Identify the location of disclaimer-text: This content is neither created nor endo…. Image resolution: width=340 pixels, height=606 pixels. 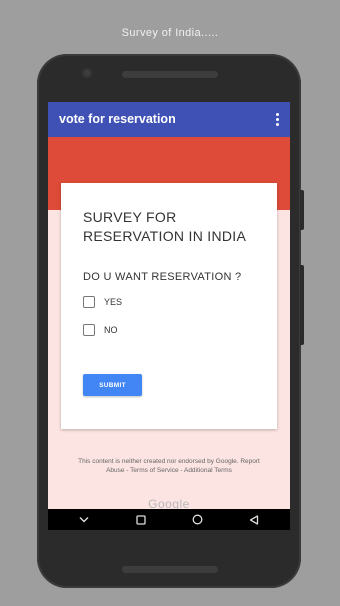
(169, 466).